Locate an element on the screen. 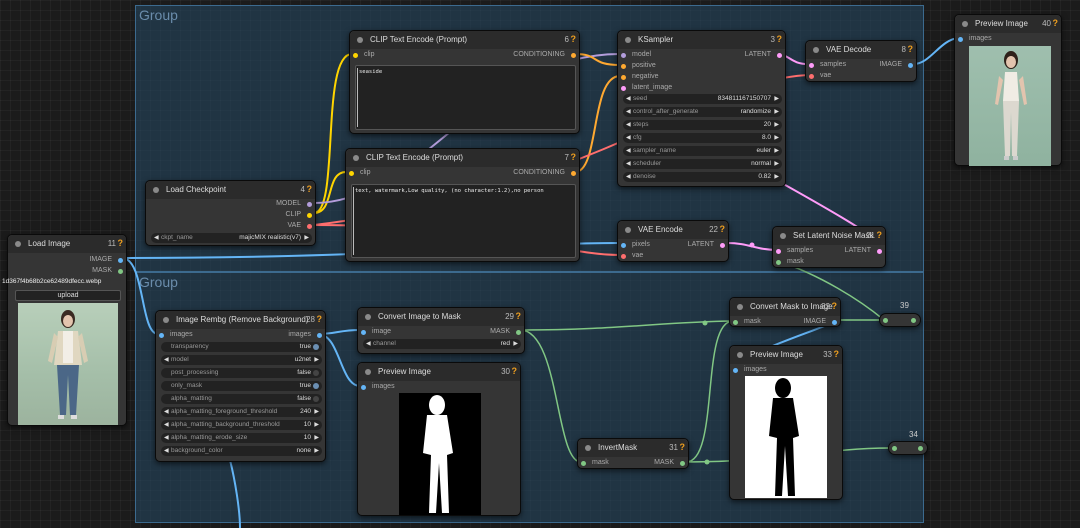  prompt-textarea: seaside is located at coordinates (465, 97).